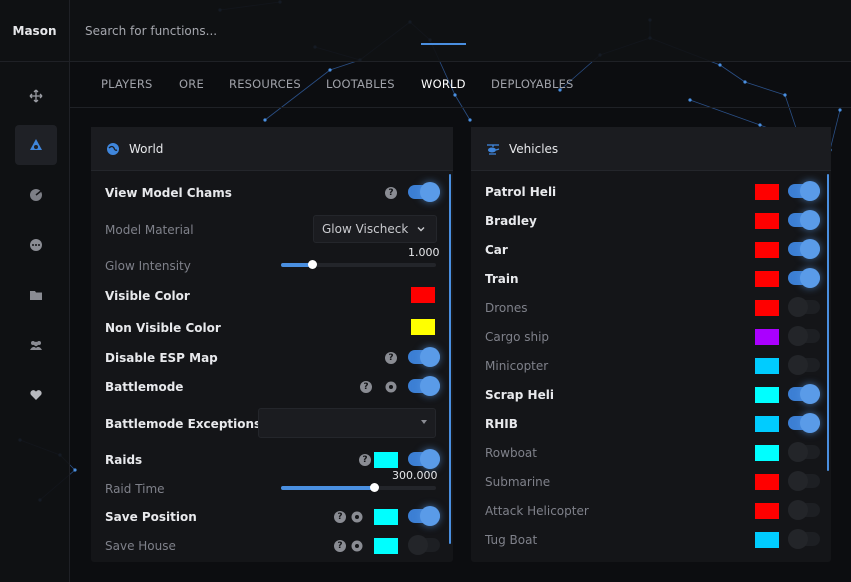 Image resolution: width=851 pixels, height=582 pixels. I want to click on color-swatch-minicopter, so click(767, 366).